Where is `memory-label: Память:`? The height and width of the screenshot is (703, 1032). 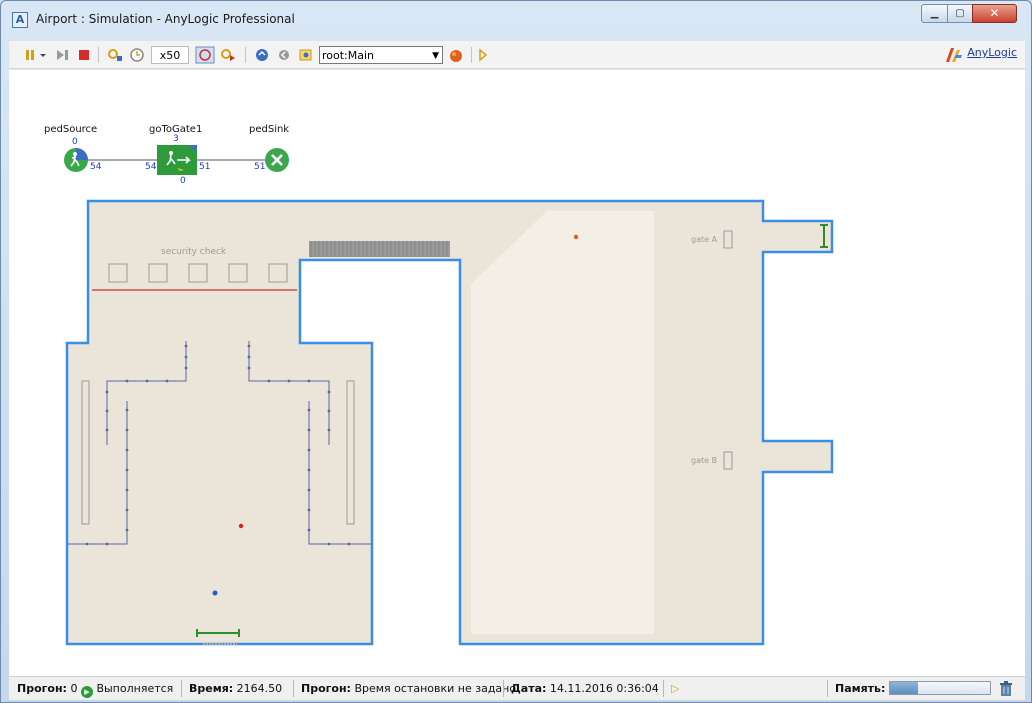 memory-label: Память: is located at coordinates (860, 688).